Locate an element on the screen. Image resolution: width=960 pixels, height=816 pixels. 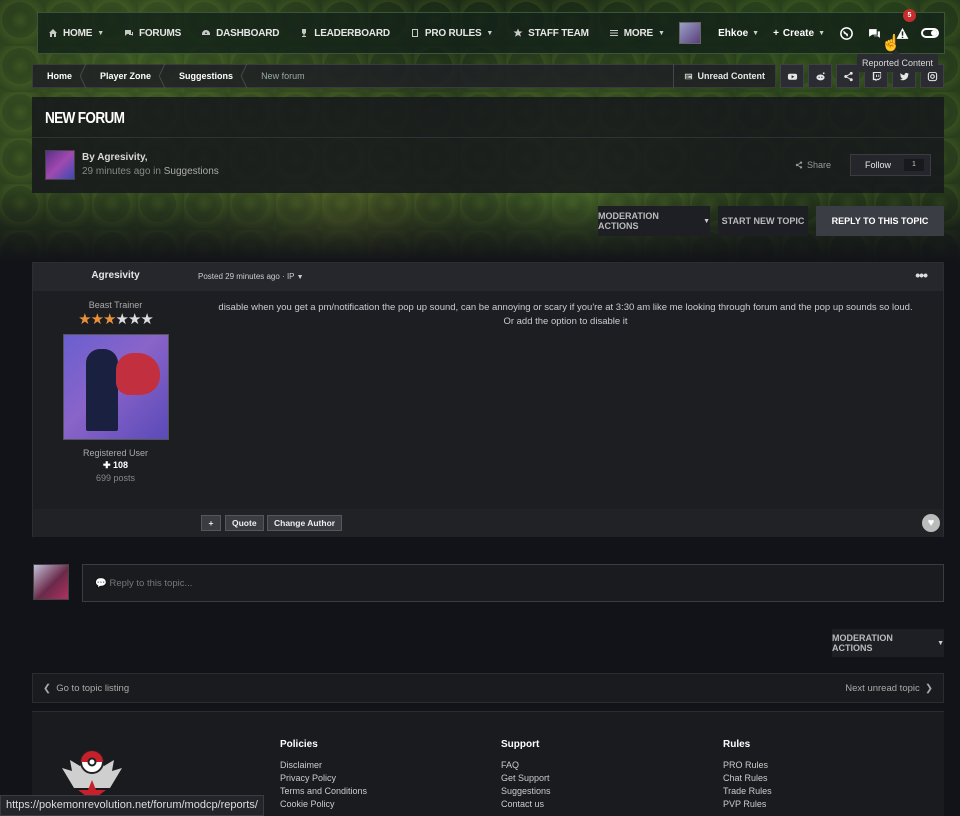
user-avatar is located at coordinates (690, 33).